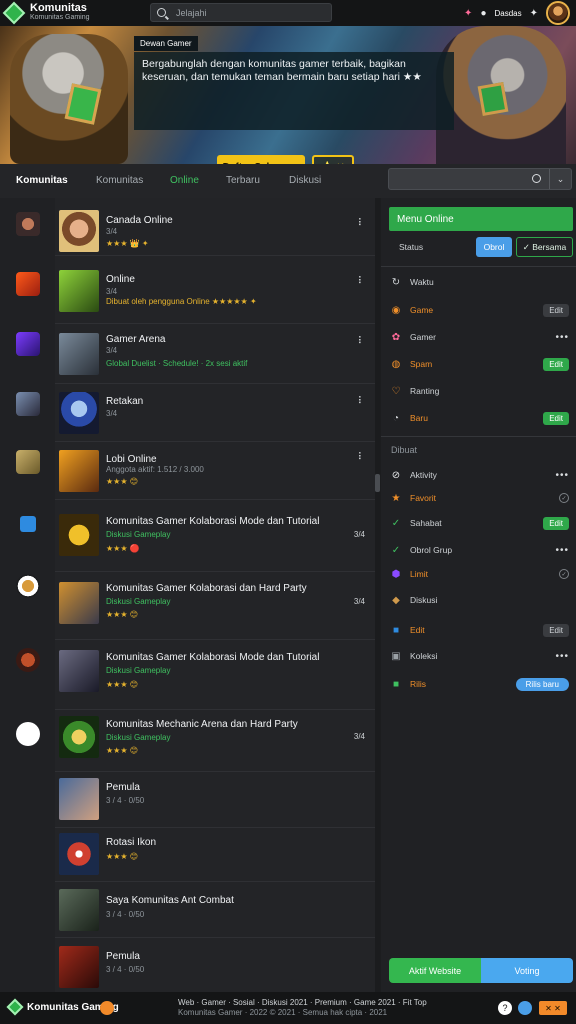 The image size is (576, 1024). What do you see at coordinates (481, 364) in the screenshot?
I see `panel-item: ◍ Spam Edit` at bounding box center [481, 364].